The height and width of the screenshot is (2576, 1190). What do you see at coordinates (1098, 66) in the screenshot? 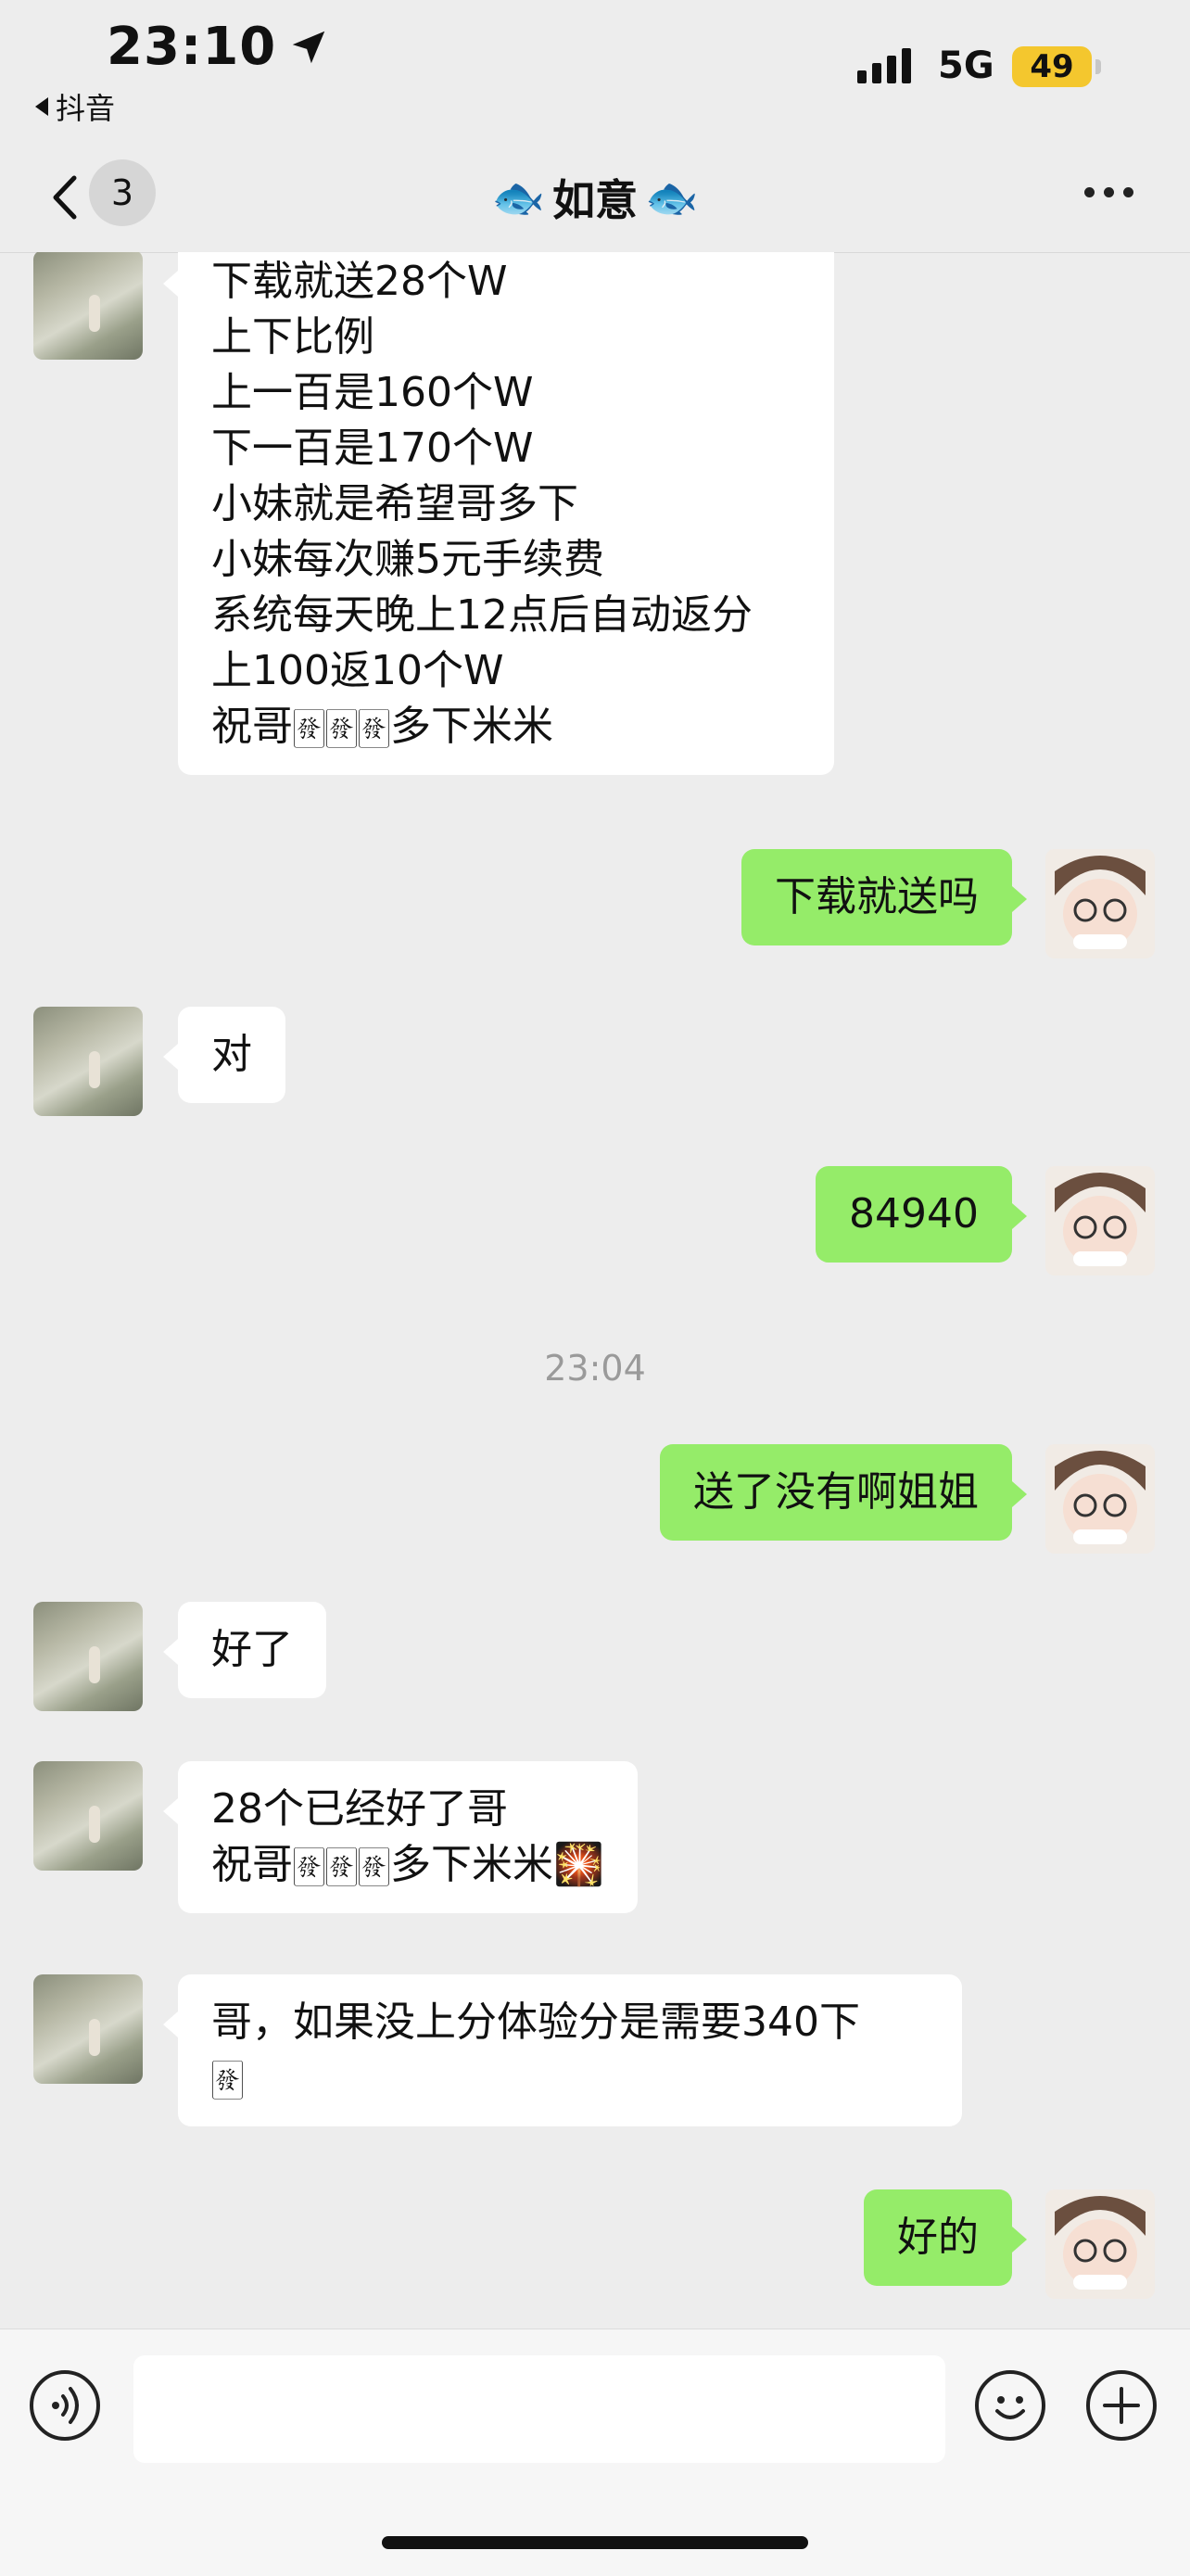
I see `battery-tip` at bounding box center [1098, 66].